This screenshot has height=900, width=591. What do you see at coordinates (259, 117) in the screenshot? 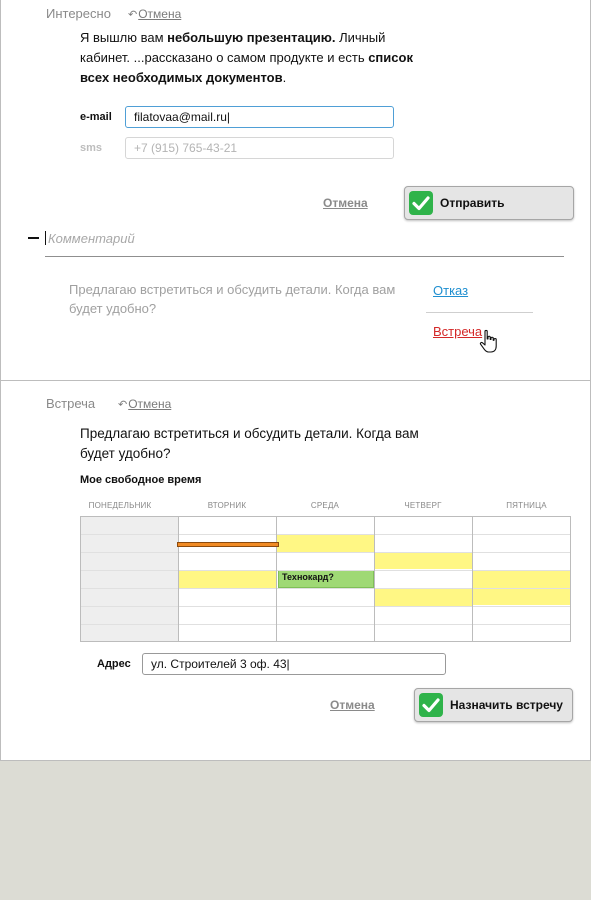
I see `email-field: filatovaa@mail.ru|` at bounding box center [259, 117].